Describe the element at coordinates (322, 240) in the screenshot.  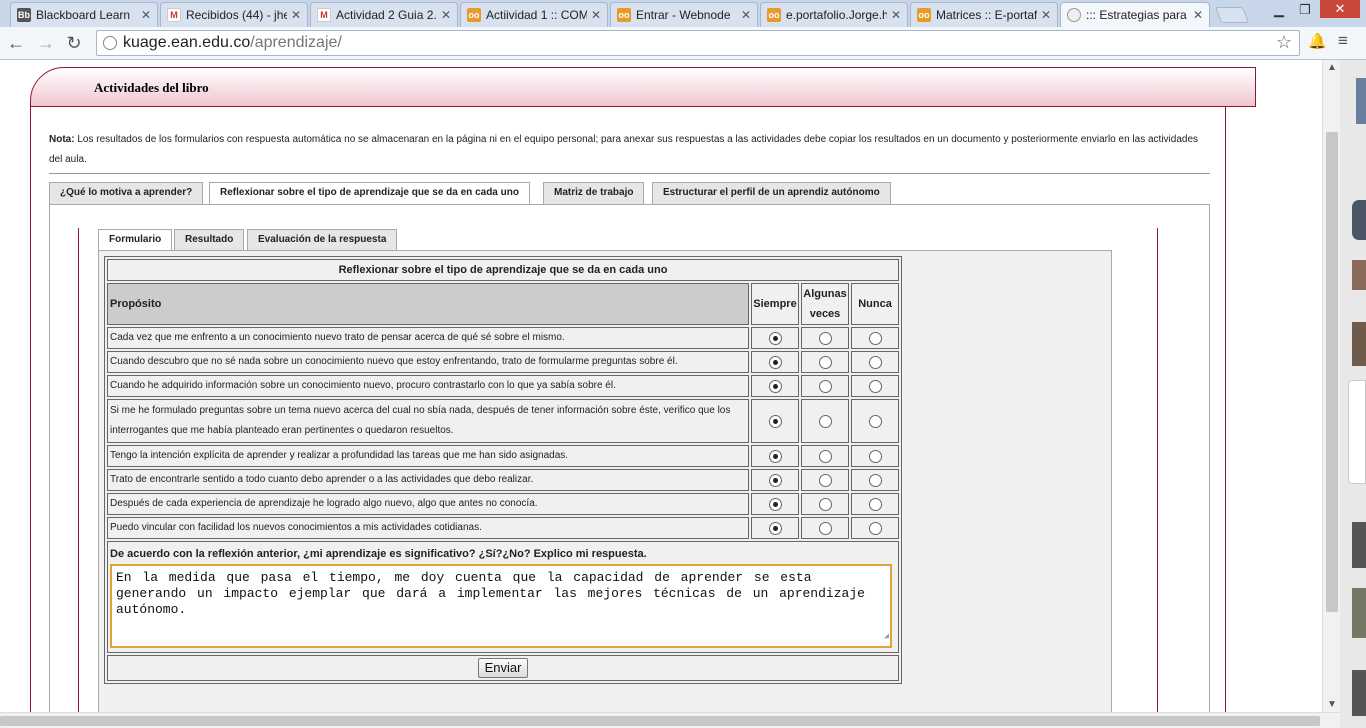
I see `tab-evaluacion: Evaluación de la respuesta` at that location.